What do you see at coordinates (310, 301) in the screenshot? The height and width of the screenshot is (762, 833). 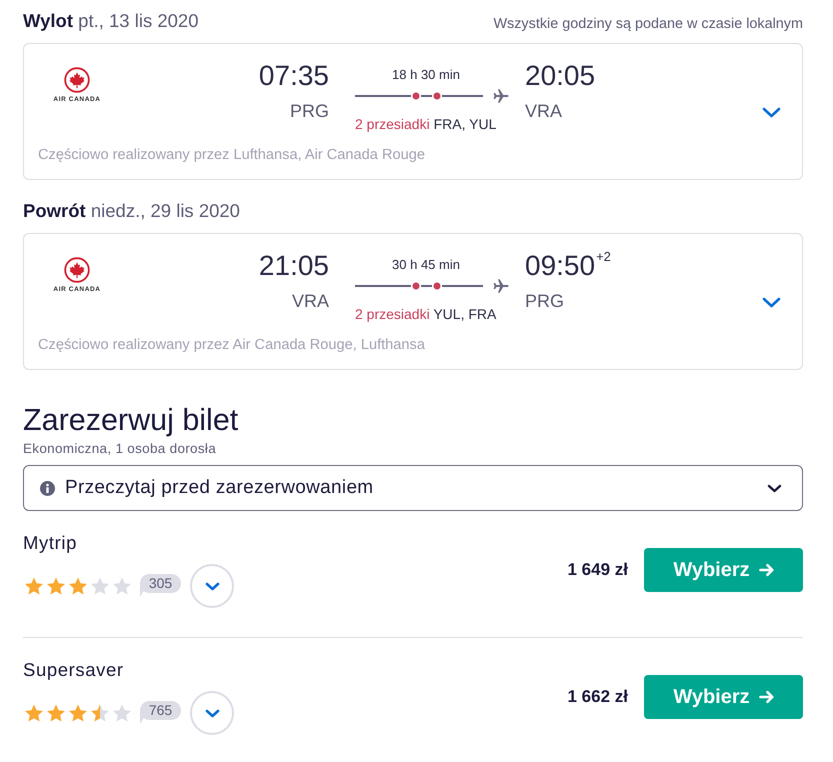 I see `departure-airport: VRA` at bounding box center [310, 301].